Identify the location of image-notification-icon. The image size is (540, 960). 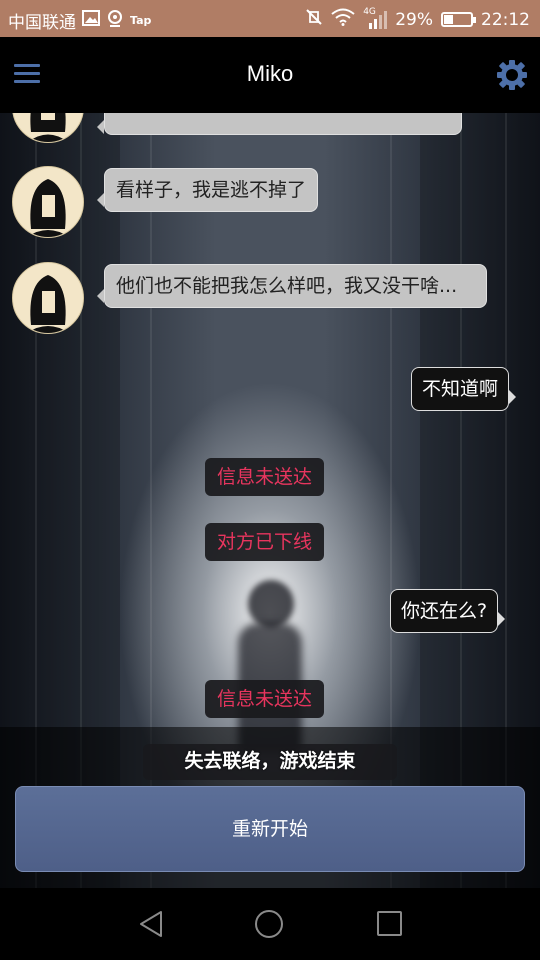
(91, 20).